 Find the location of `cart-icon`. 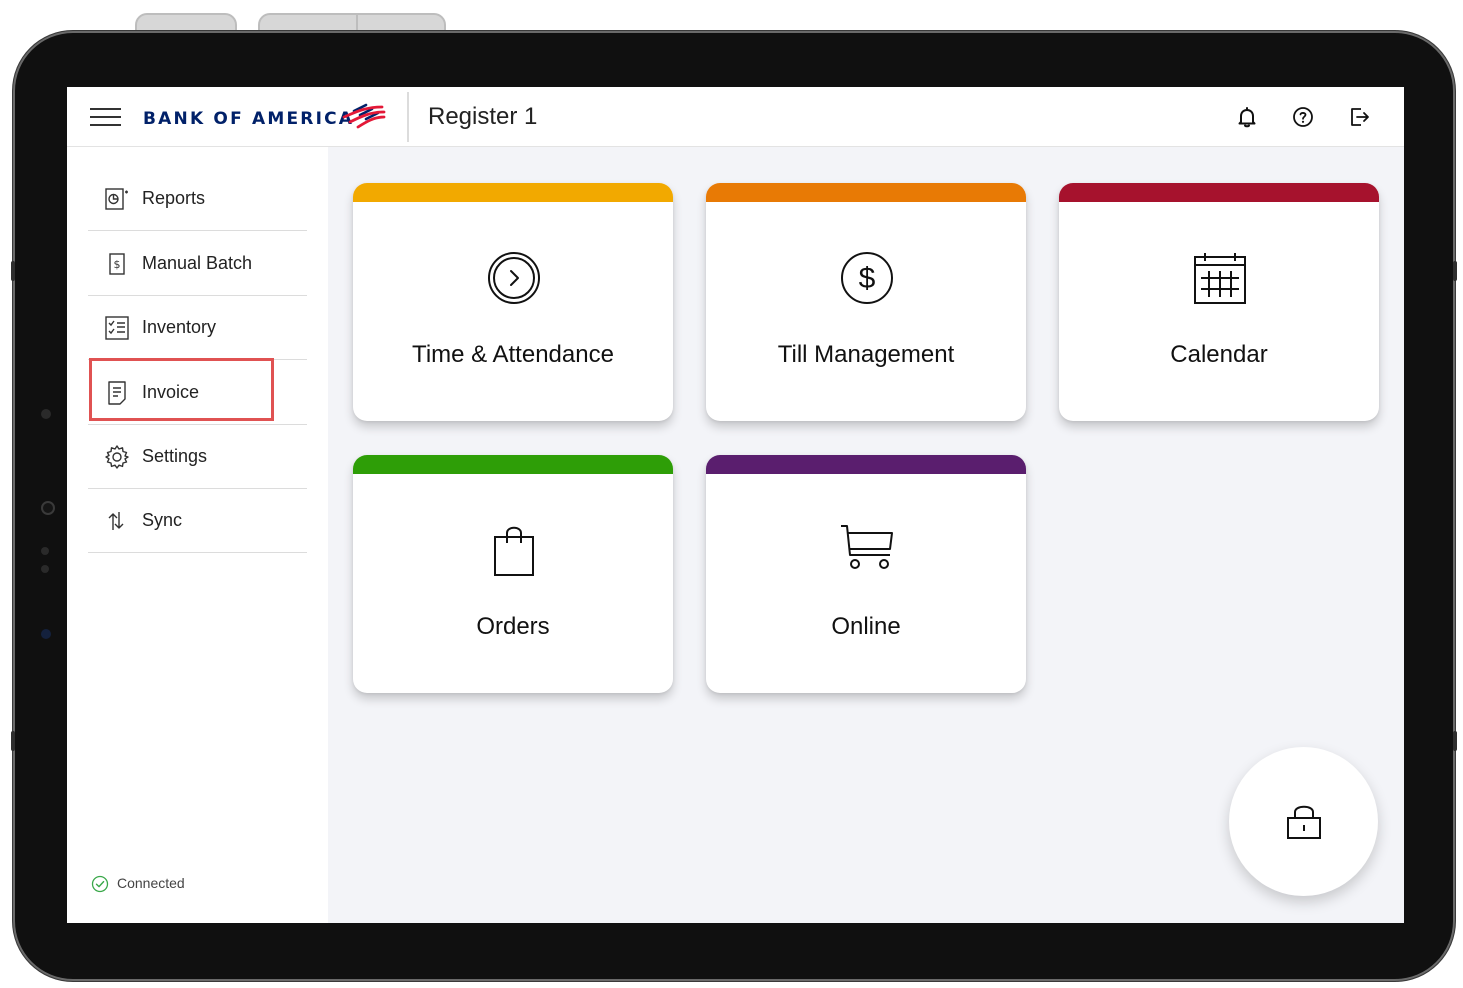

cart-icon is located at coordinates (867, 547).